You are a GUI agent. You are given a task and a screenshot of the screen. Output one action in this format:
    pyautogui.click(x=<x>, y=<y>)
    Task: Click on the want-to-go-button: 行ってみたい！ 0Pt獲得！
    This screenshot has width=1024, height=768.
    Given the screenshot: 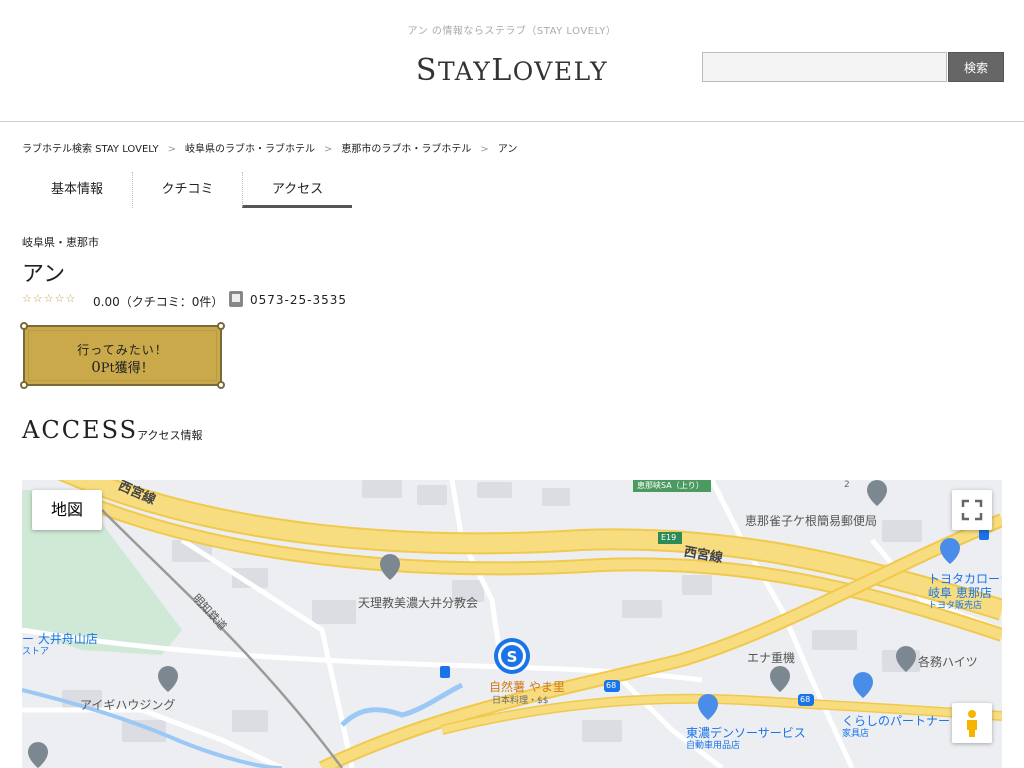 What is the action you would take?
    pyautogui.click(x=122, y=355)
    